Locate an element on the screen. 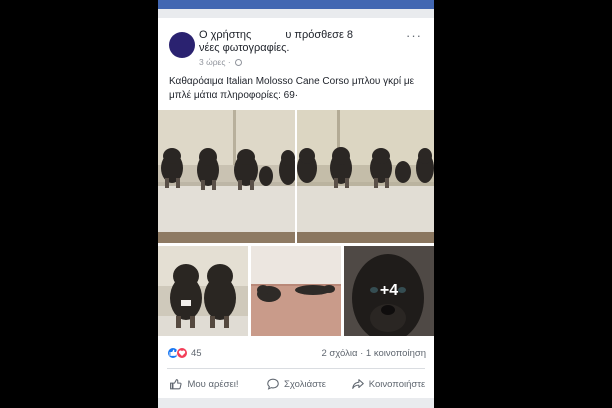 The height and width of the screenshot is (408, 612). love-reaction-icon is located at coordinates (182, 353).